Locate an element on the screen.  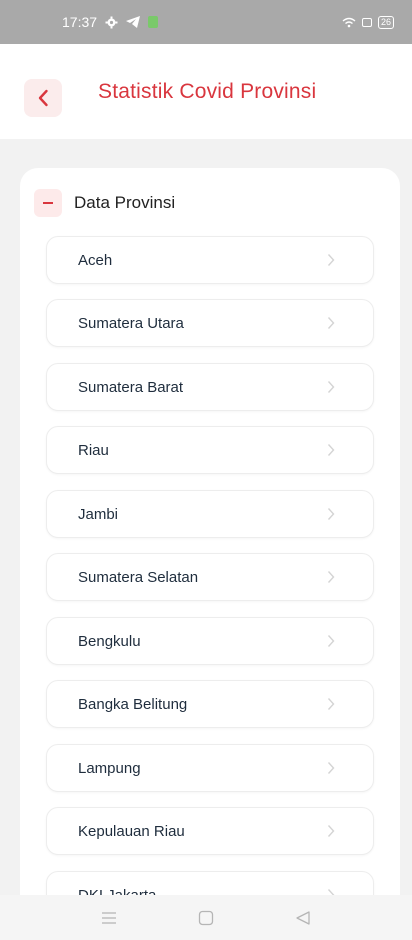
list-item-bengkulu: Bengkulu is located at coordinates (210, 641).